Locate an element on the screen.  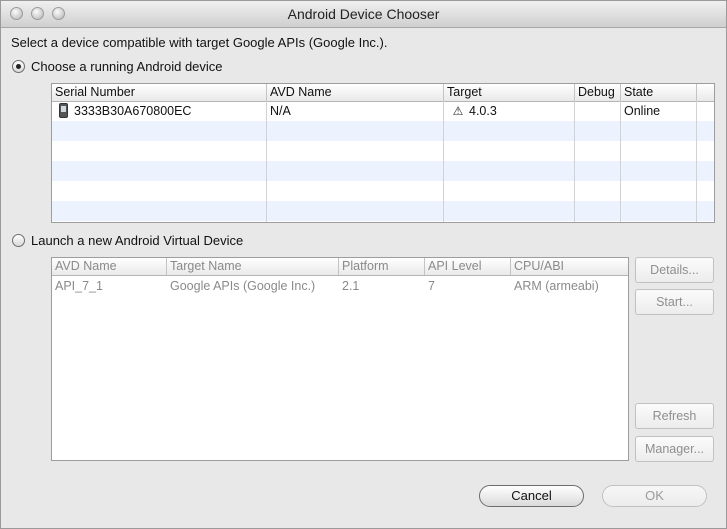
column-cpu-abi: CPU/ABI is located at coordinates (569, 266).